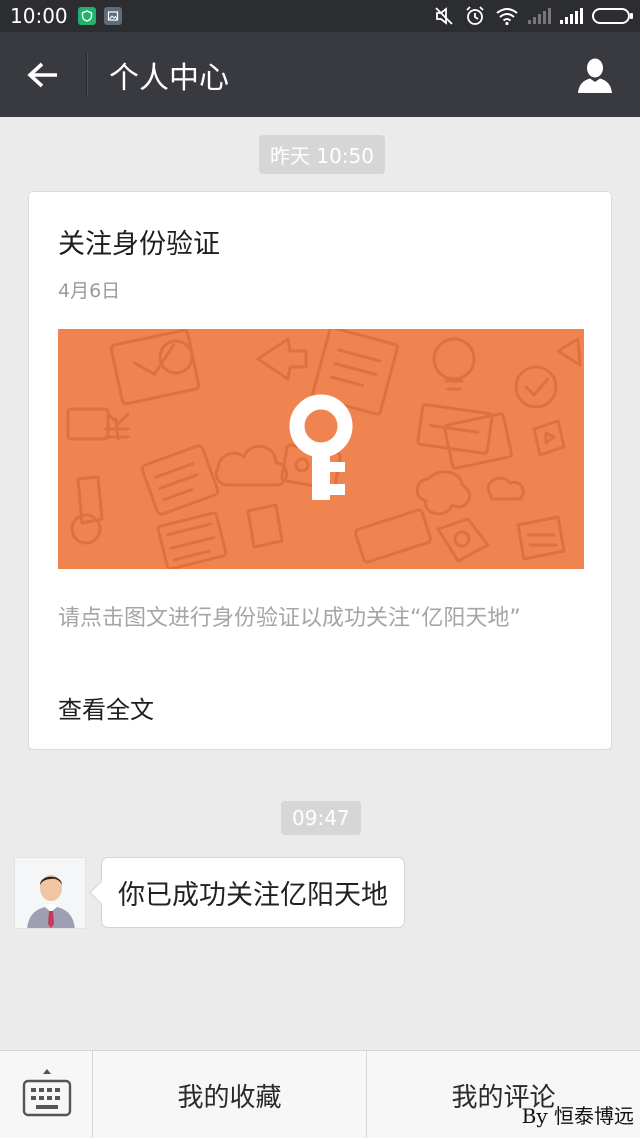 The image size is (640, 1138). Describe the element at coordinates (320, 16) in the screenshot. I see `status-bar: 10:00` at that location.